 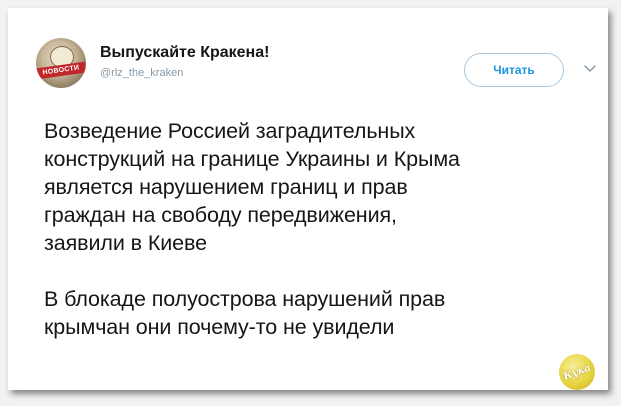 I want to click on display-name: Выпускайте Кракена!, so click(x=184, y=53).